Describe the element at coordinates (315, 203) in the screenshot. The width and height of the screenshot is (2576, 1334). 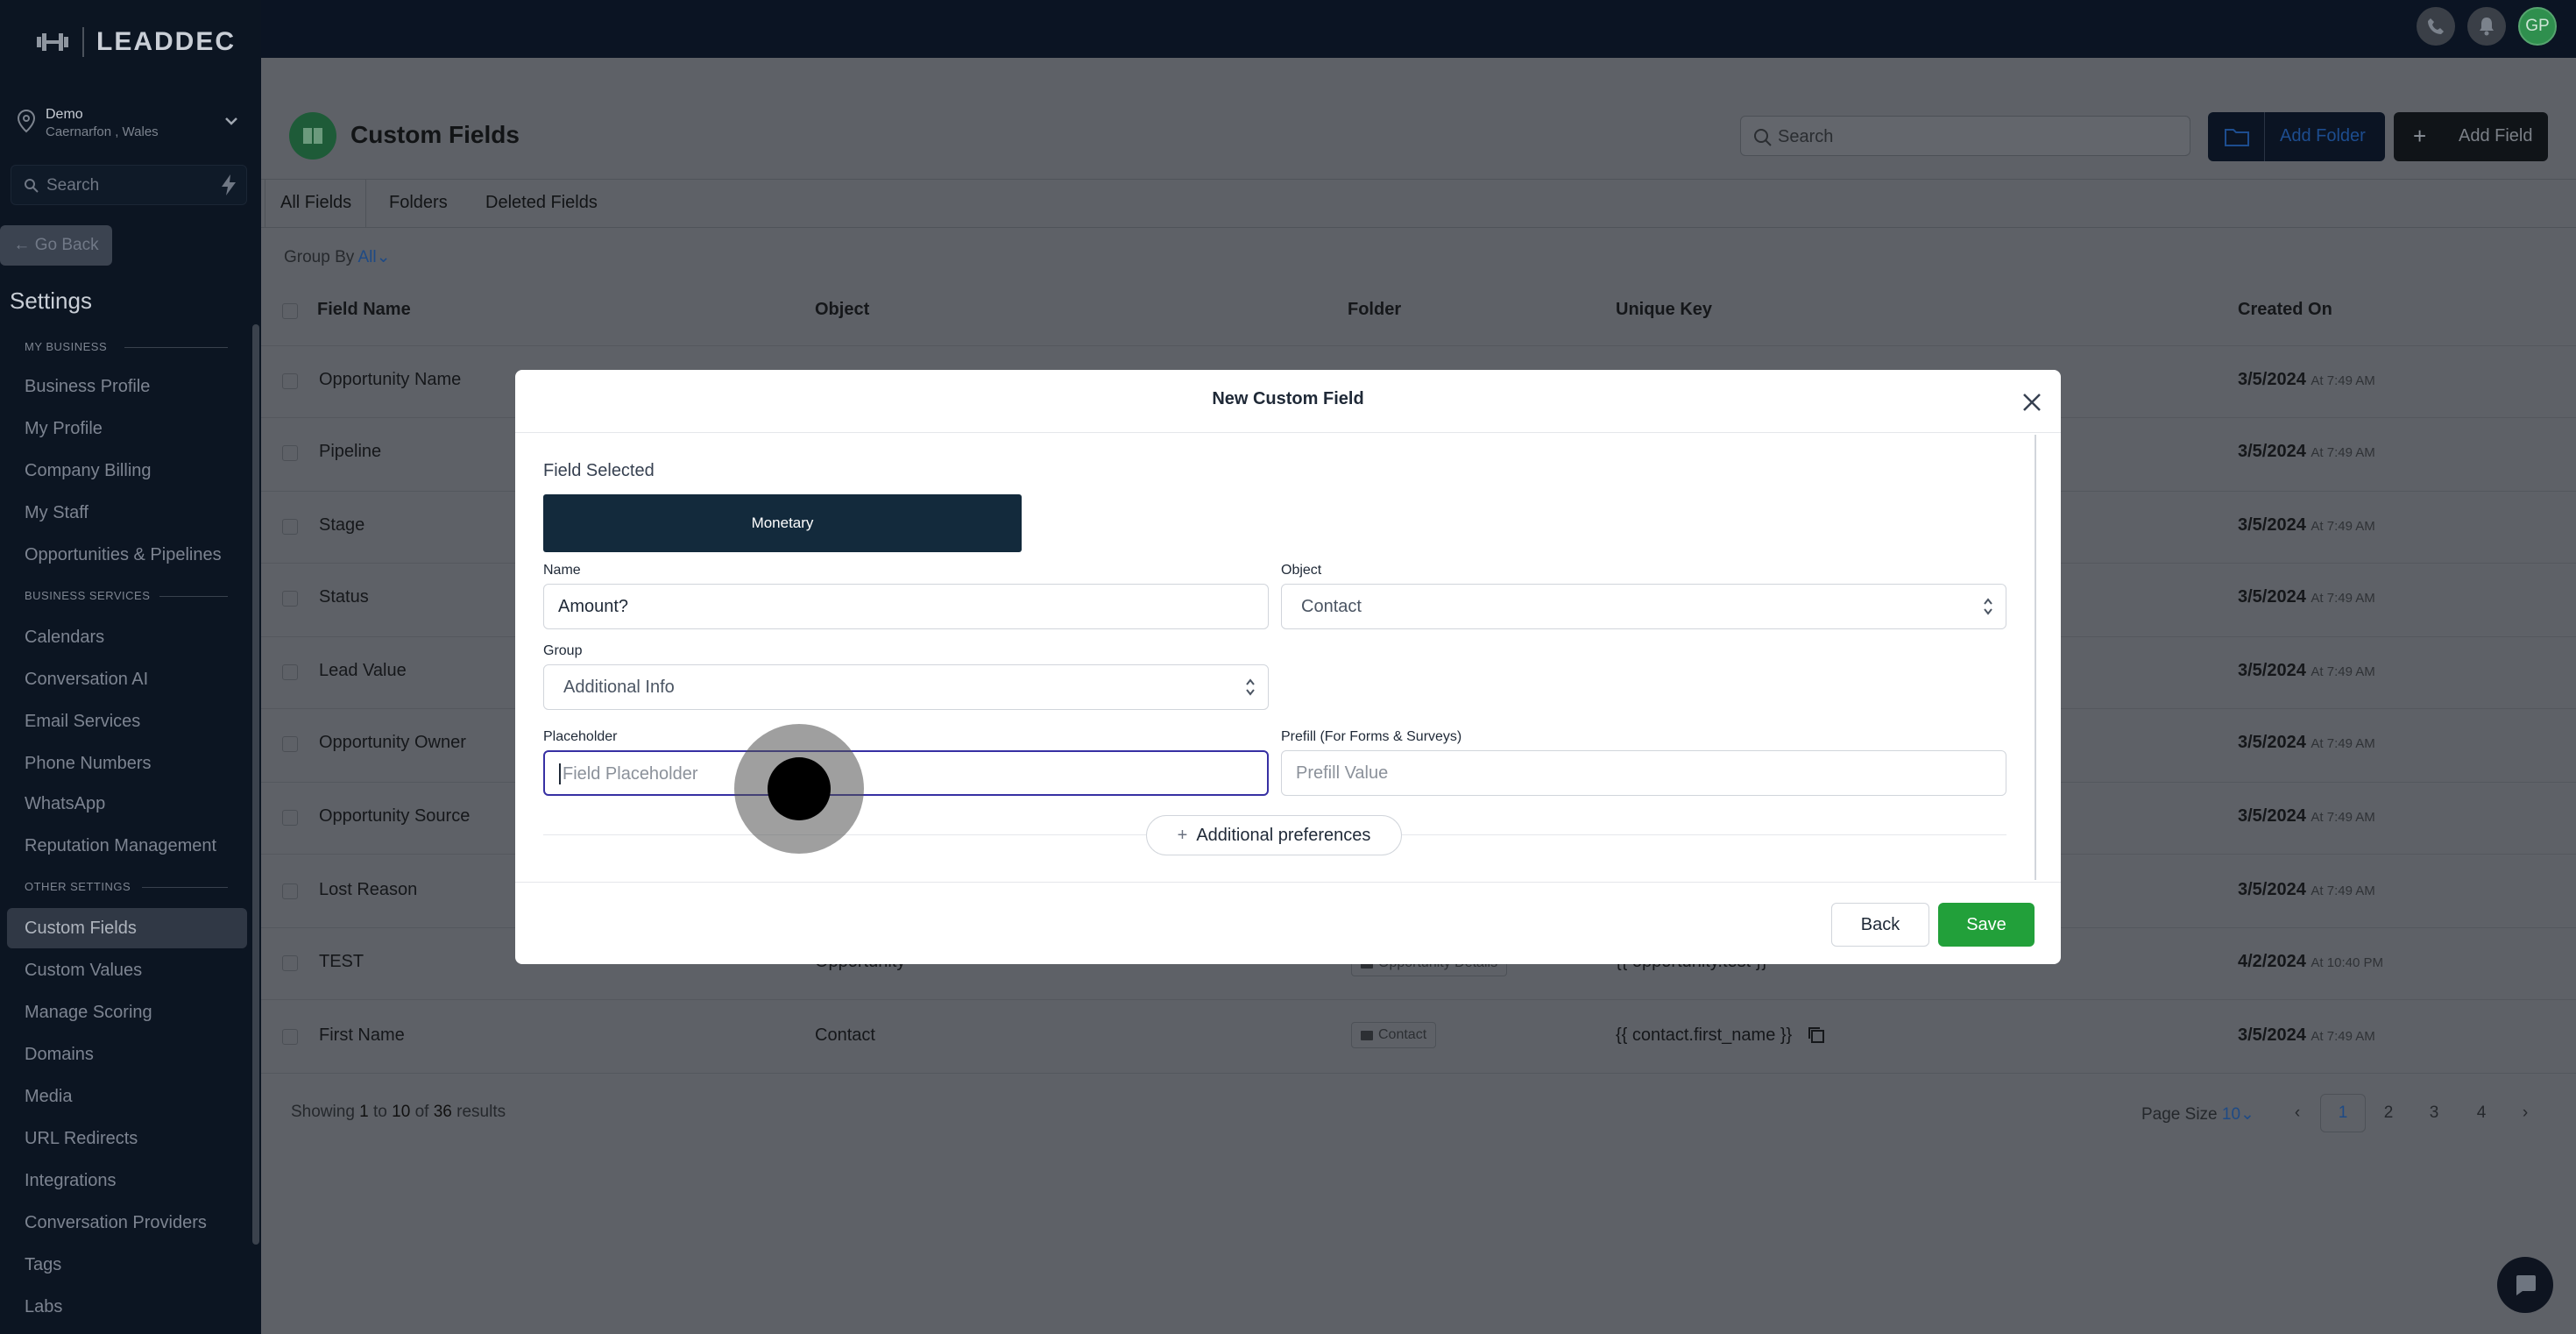
I see `tab-all-fields: All Fields` at that location.